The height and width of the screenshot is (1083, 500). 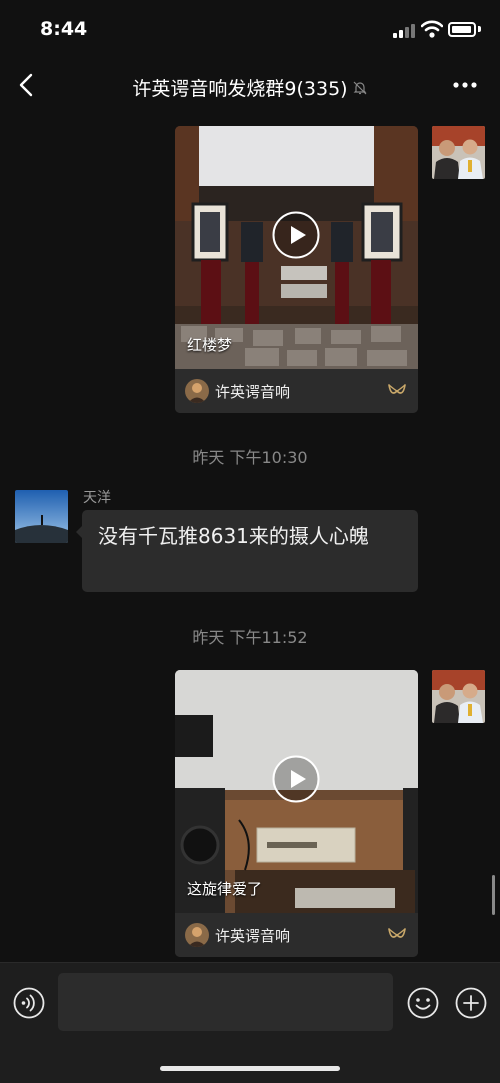 I want to click on text-message-bubble: 没有千瓦推8631来的摄人心魄, so click(x=247, y=551).